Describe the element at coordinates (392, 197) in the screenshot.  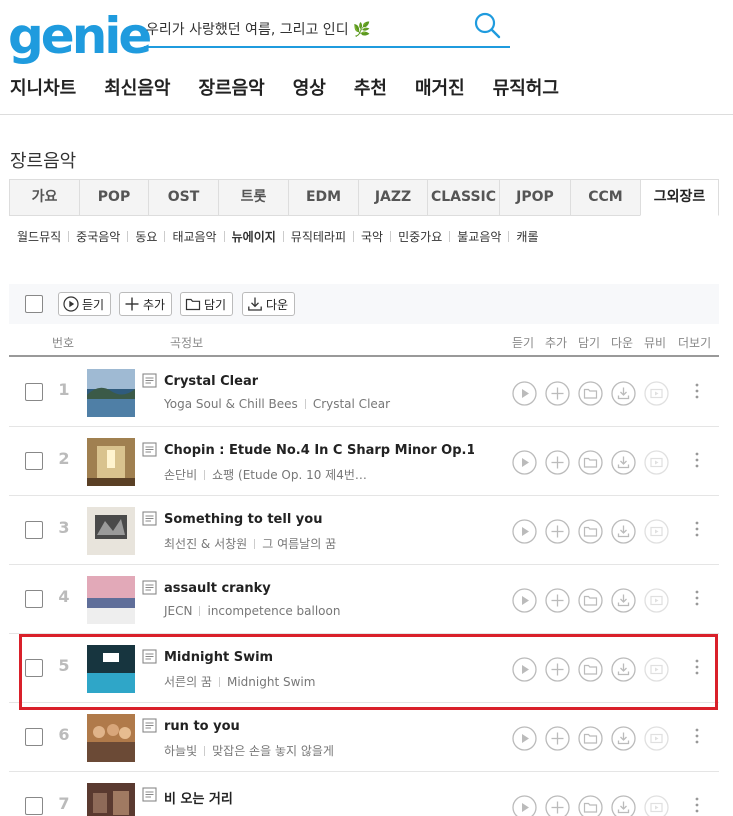
I see `tab-jazz: JAZZ` at that location.